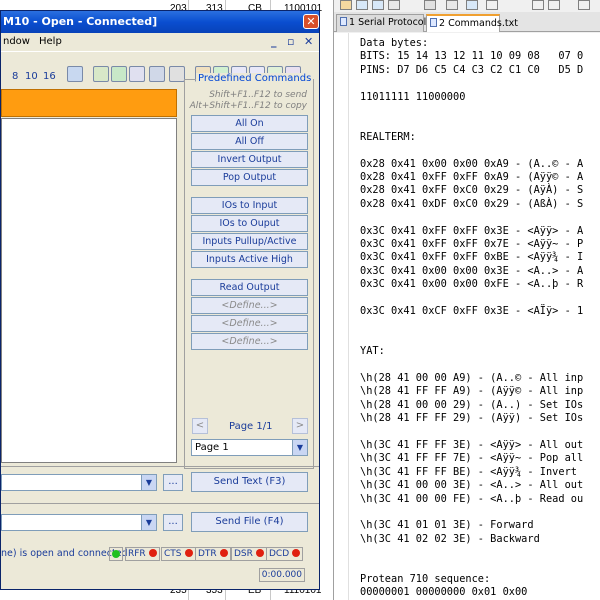  Describe the element at coordinates (249, 247) in the screenshot. I see `inputs-pullup-button: Inputs Pullup/Active Low` at that location.